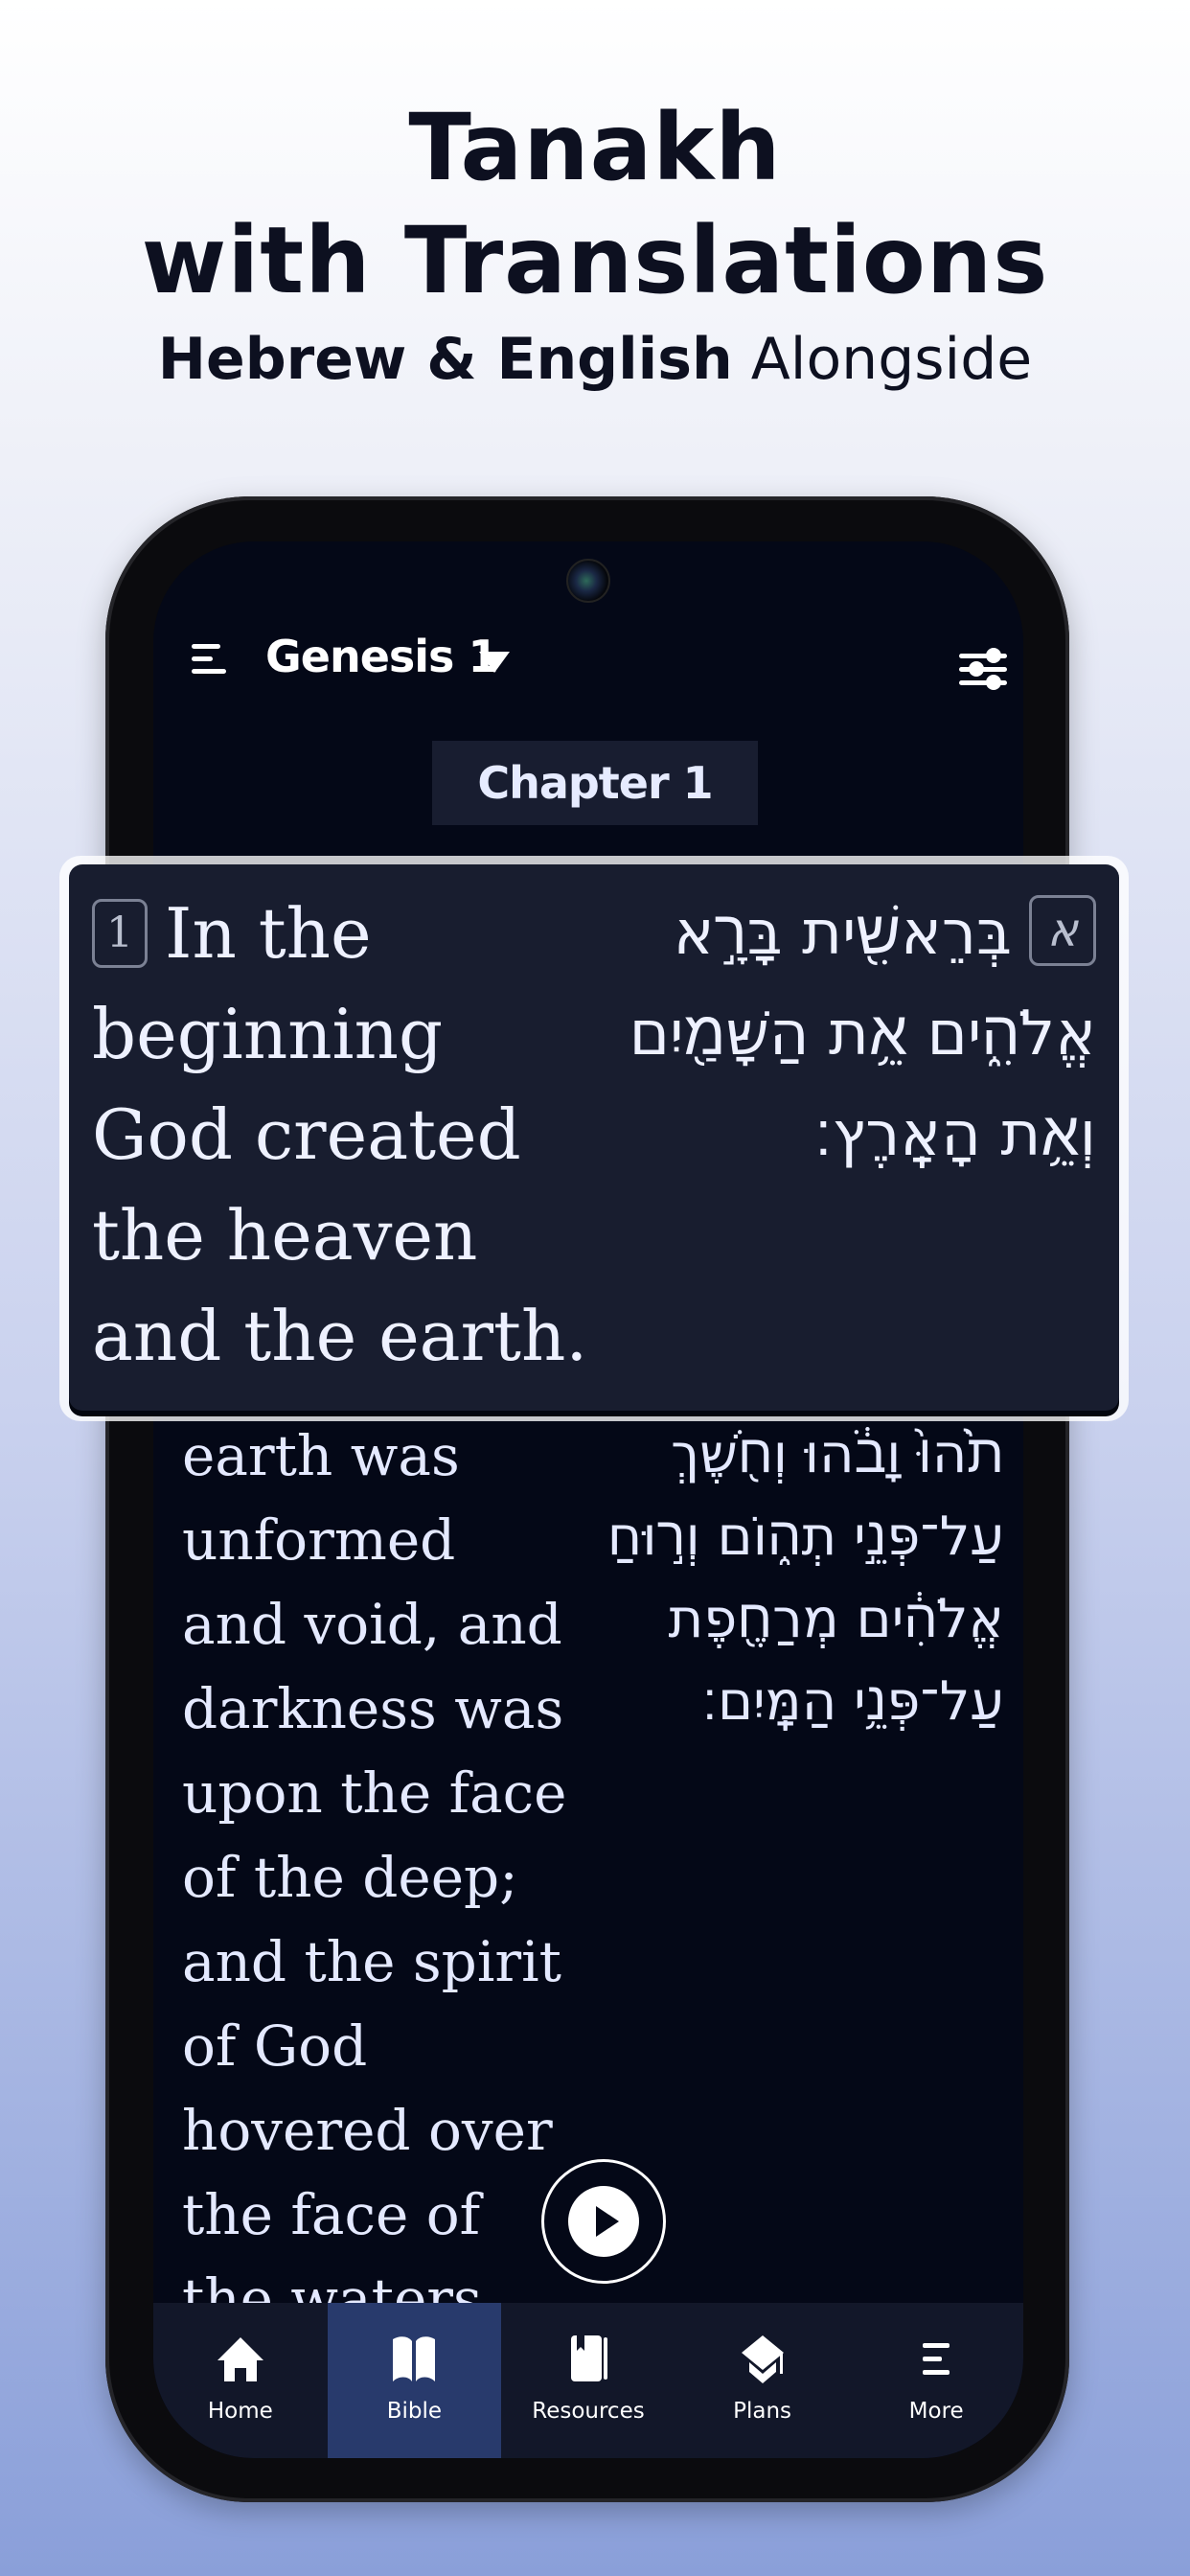  What do you see at coordinates (805, 1537) in the screenshot?
I see `verse-line: עַל־פְּנֵ֣י תְה֑וֹם וְר֣וּחַ` at bounding box center [805, 1537].